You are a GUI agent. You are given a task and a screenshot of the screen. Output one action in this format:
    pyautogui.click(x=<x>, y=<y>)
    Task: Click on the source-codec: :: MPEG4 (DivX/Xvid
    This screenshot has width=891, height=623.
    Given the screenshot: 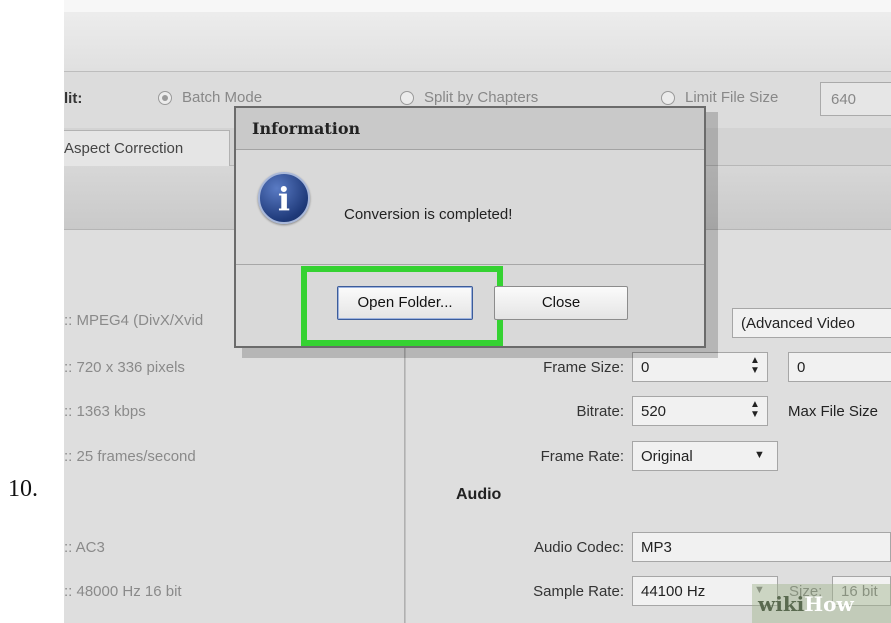 What is the action you would take?
    pyautogui.click(x=134, y=320)
    